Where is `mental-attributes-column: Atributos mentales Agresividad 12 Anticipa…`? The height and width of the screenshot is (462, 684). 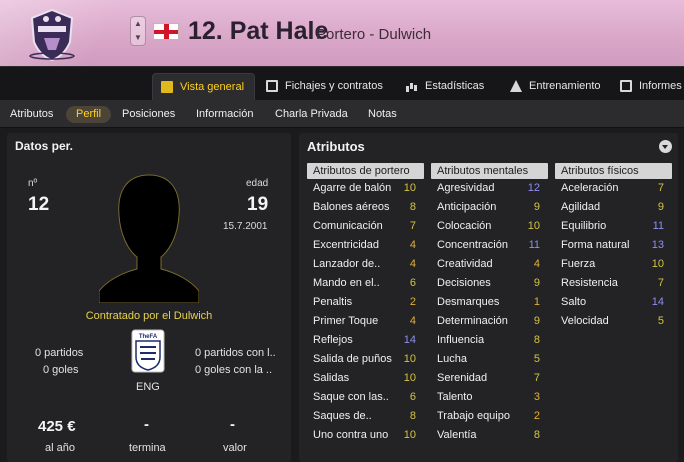 mental-attributes-column: Atributos mentales Agresividad 12 Anticipa… is located at coordinates (489, 304).